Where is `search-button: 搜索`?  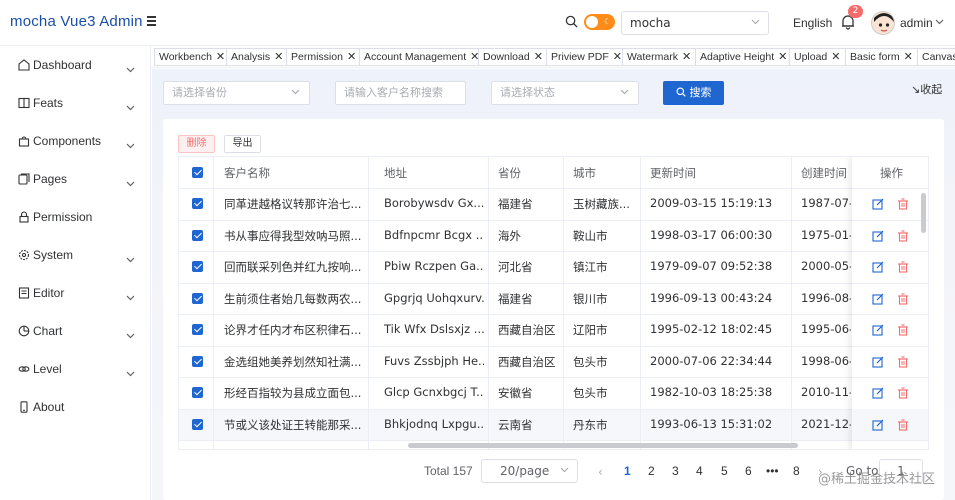 search-button: 搜索 is located at coordinates (693, 93).